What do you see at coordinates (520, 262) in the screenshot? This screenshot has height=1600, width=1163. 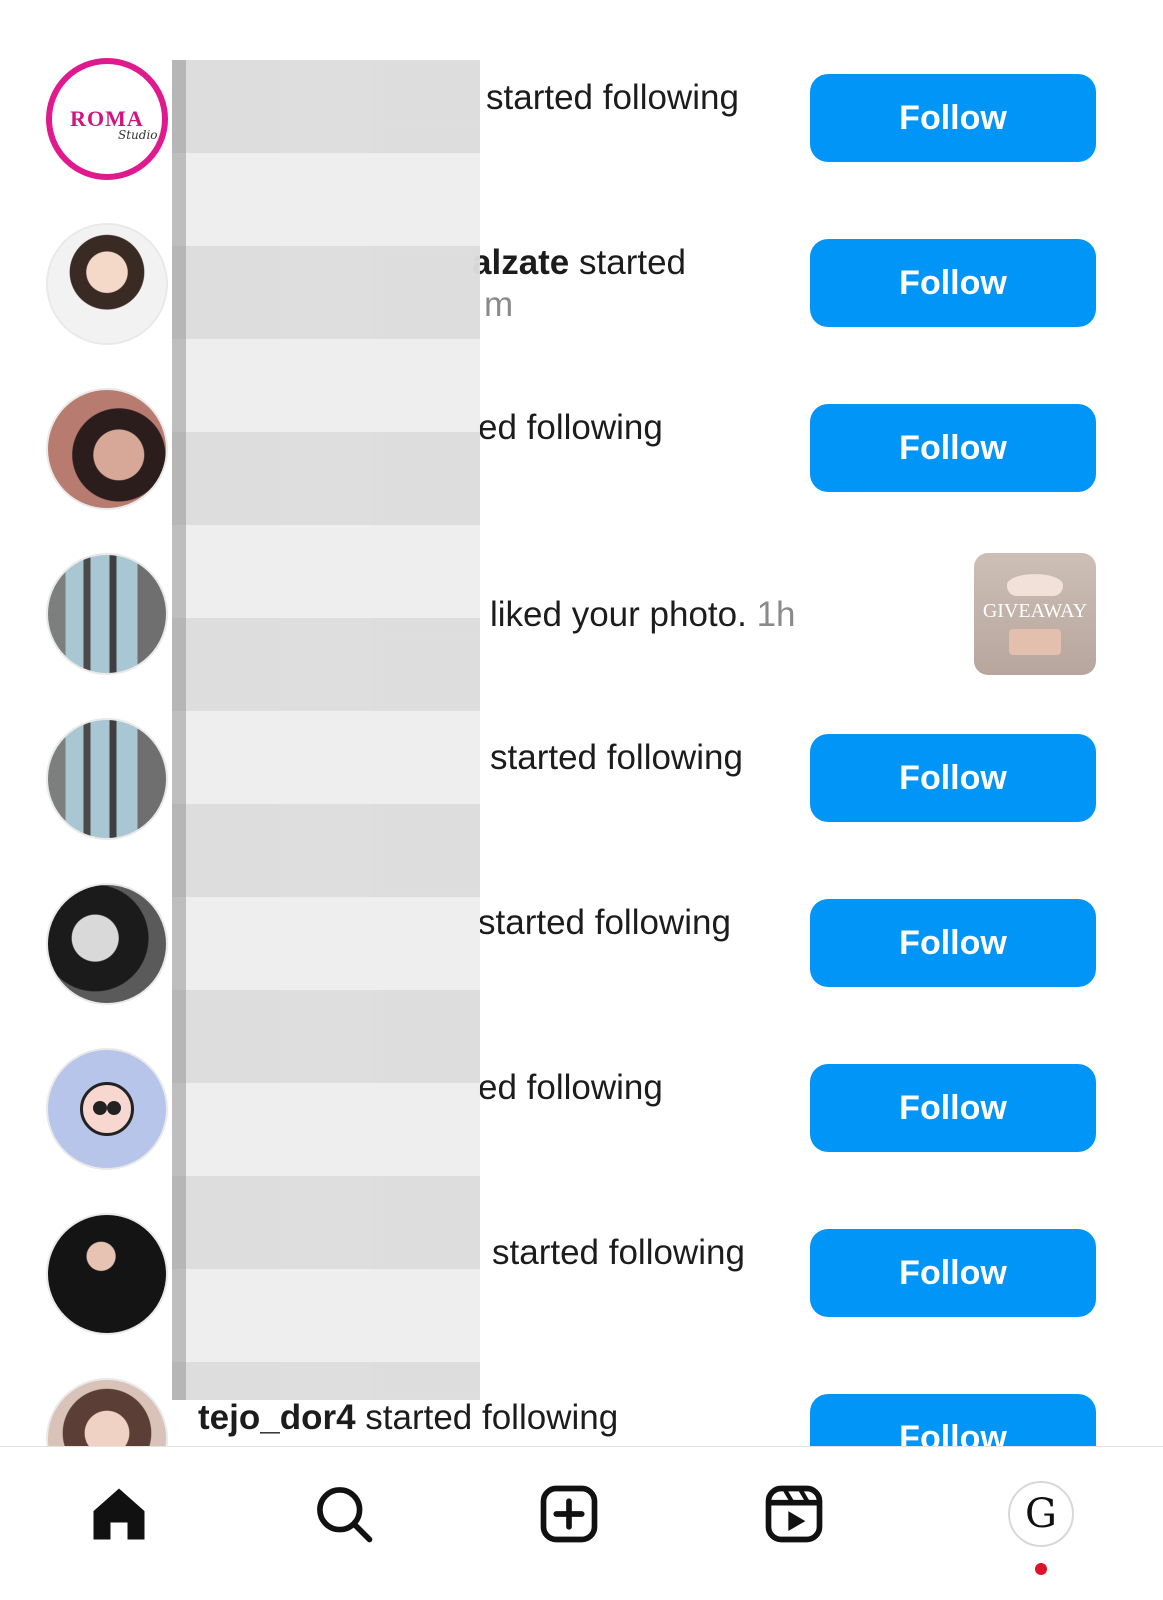 I see `notification-username: alzate` at bounding box center [520, 262].